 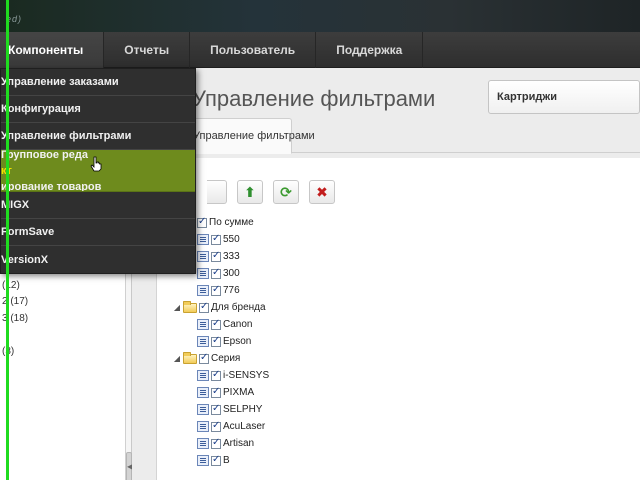 What do you see at coordinates (217, 192) in the screenshot?
I see `toolbar-button-left` at bounding box center [217, 192].